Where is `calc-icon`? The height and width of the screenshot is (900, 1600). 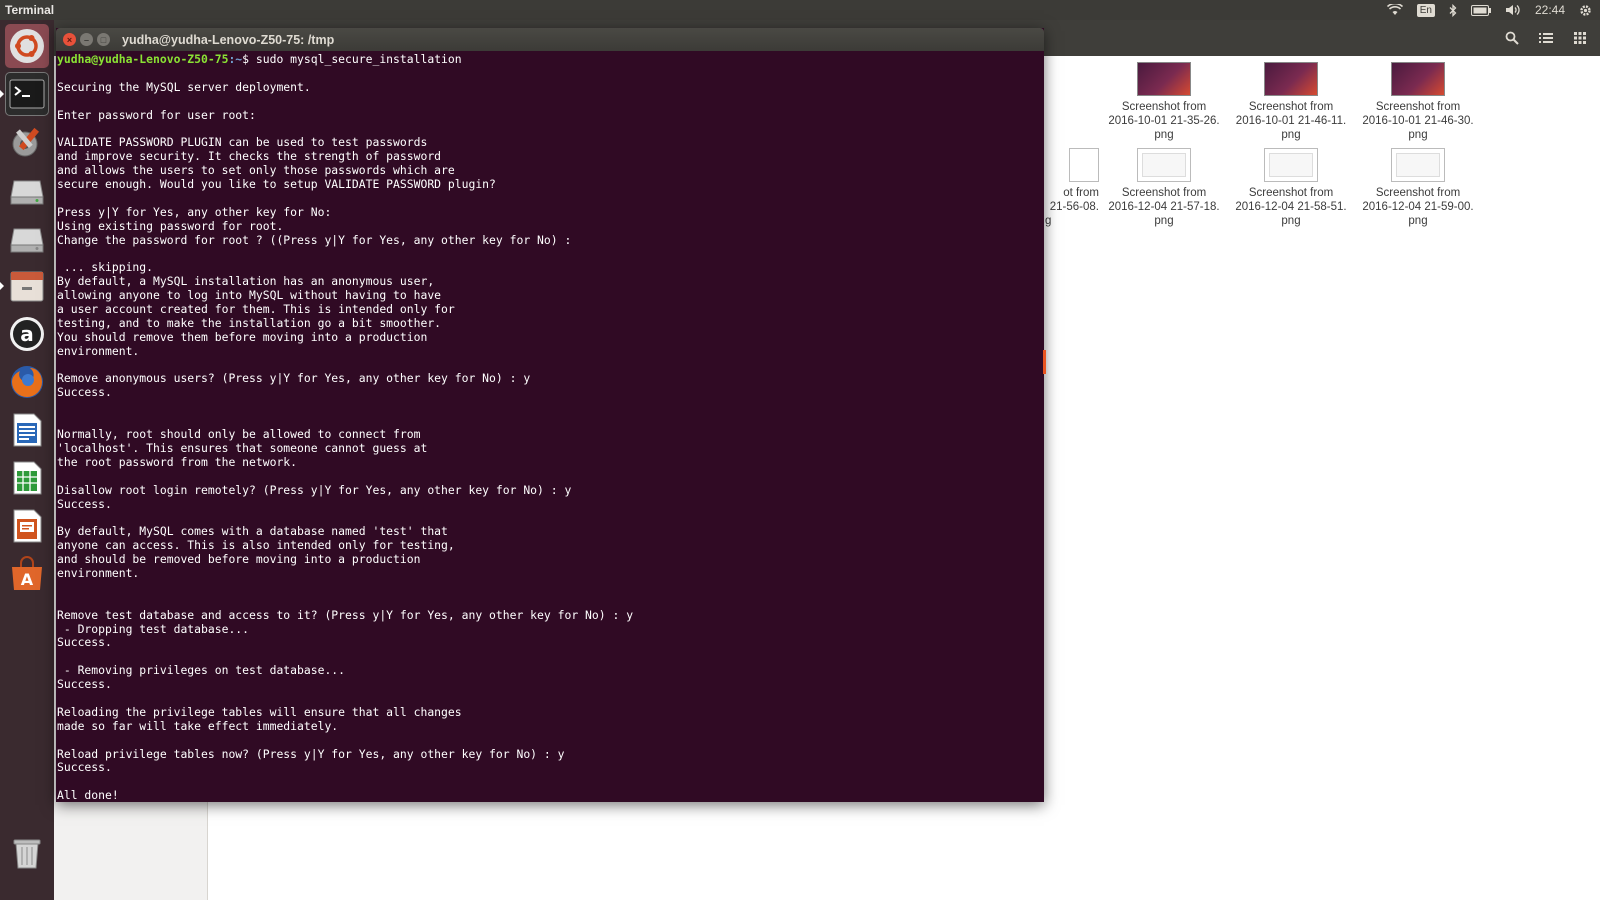
calc-icon is located at coordinates (27, 478).